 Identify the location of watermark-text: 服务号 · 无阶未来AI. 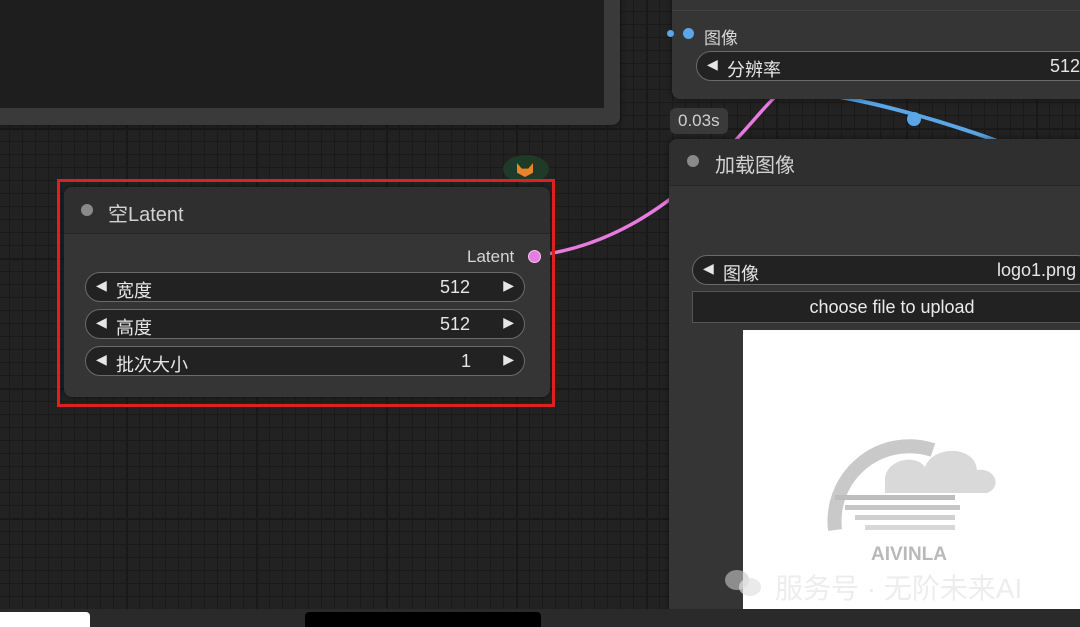
(899, 588).